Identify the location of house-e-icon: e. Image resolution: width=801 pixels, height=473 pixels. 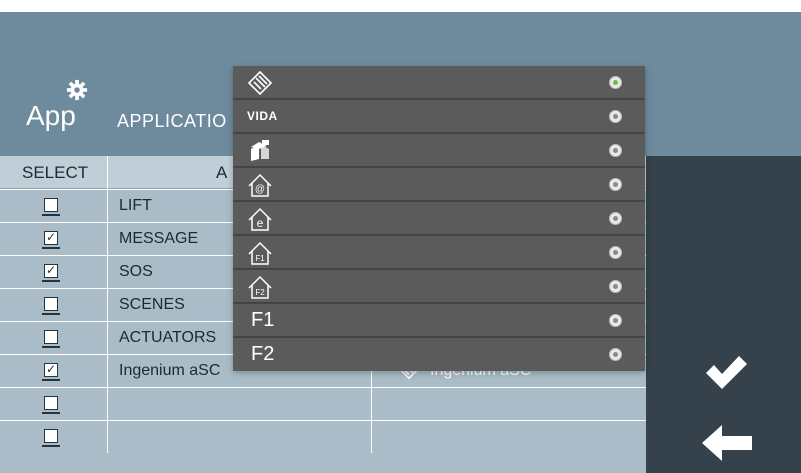
(260, 219).